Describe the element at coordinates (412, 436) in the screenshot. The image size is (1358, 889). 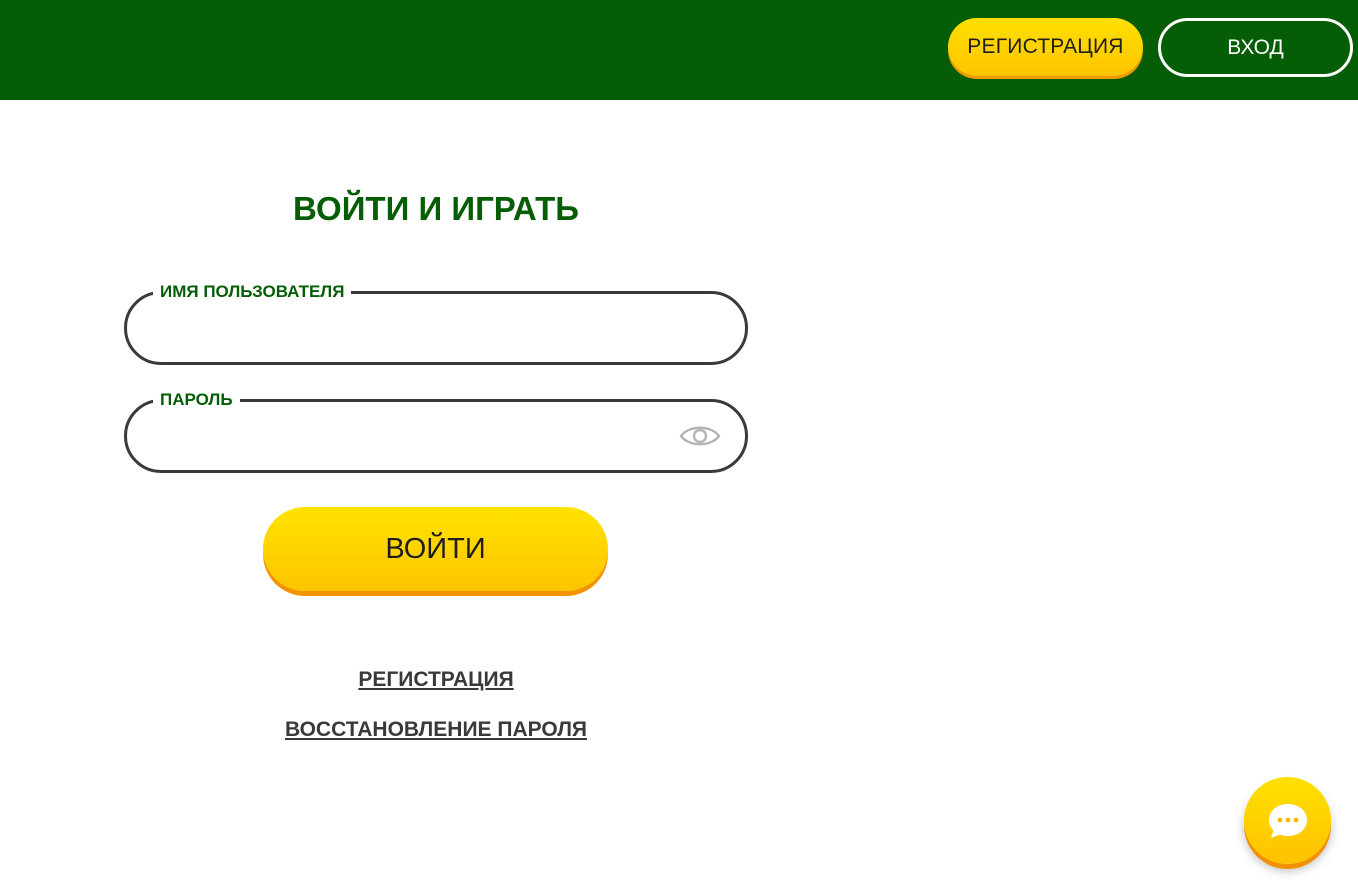
I see `password-input` at that location.